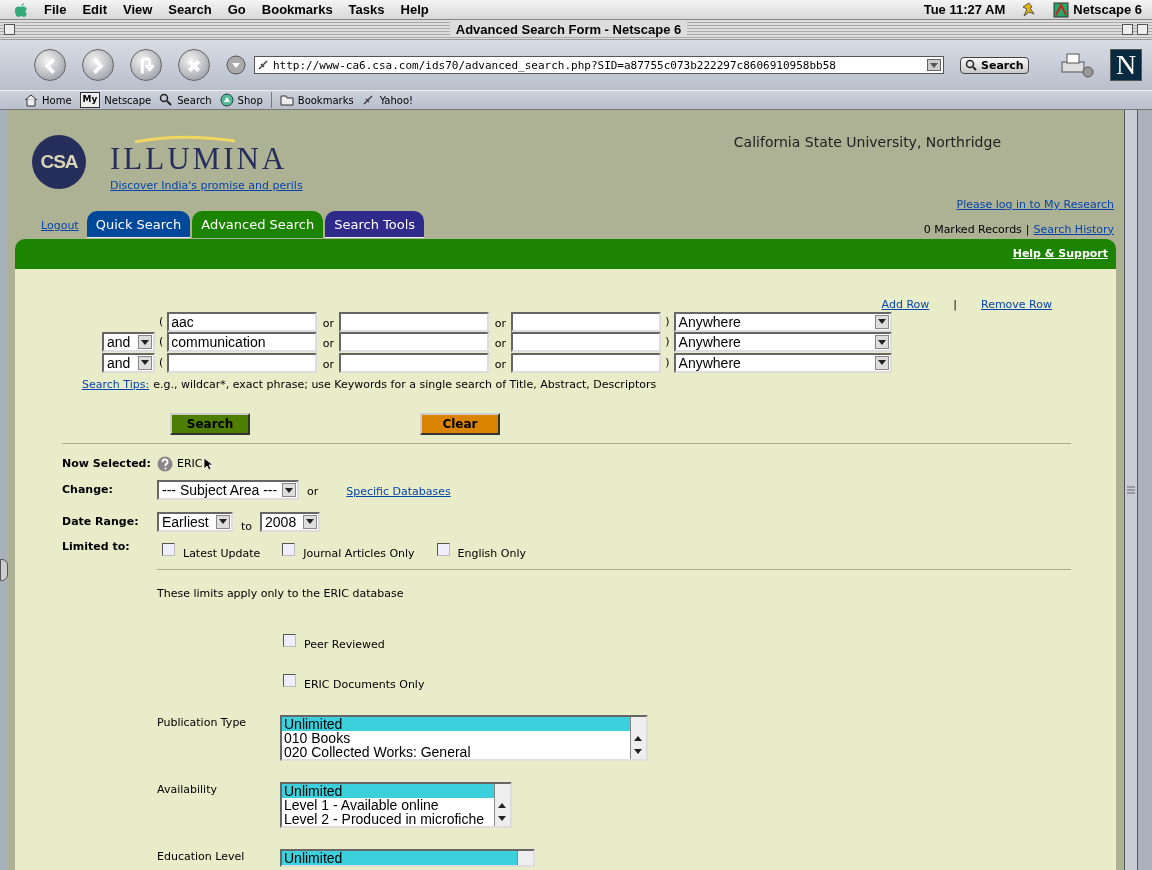 This screenshot has width=1152, height=870. I want to click on close-box, so click(9, 29).